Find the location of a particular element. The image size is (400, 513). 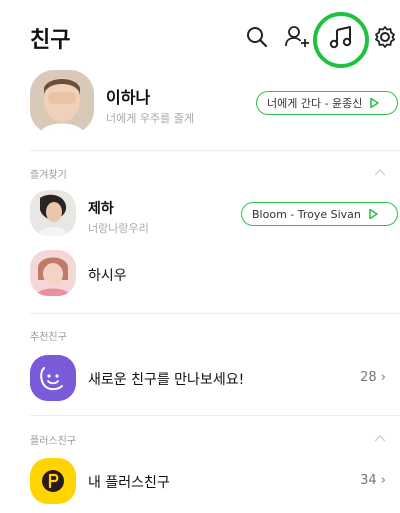

music-icon-highlight-circle is located at coordinates (341, 40).